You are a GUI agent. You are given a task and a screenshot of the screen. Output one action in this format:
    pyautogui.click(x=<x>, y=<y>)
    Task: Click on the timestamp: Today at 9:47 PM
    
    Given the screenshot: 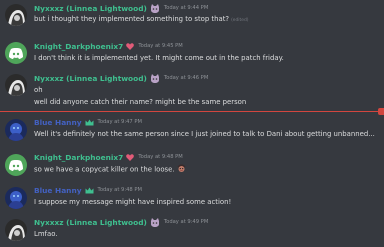 What is the action you would take?
    pyautogui.click(x=119, y=122)
    